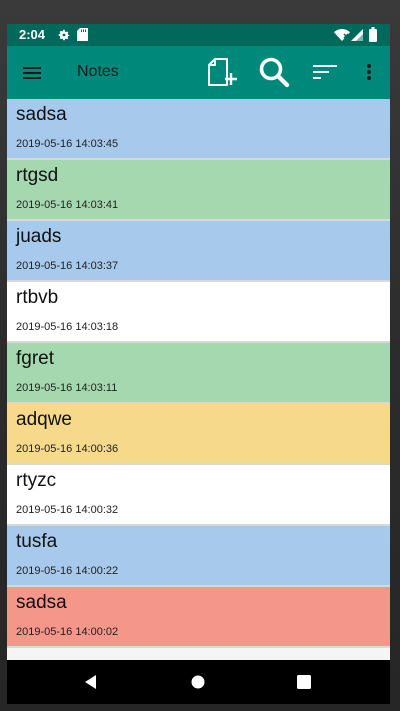 The width and height of the screenshot is (400, 711). I want to click on note-item: rtbvb 2019-05-16 14:03:18, so click(198, 312).